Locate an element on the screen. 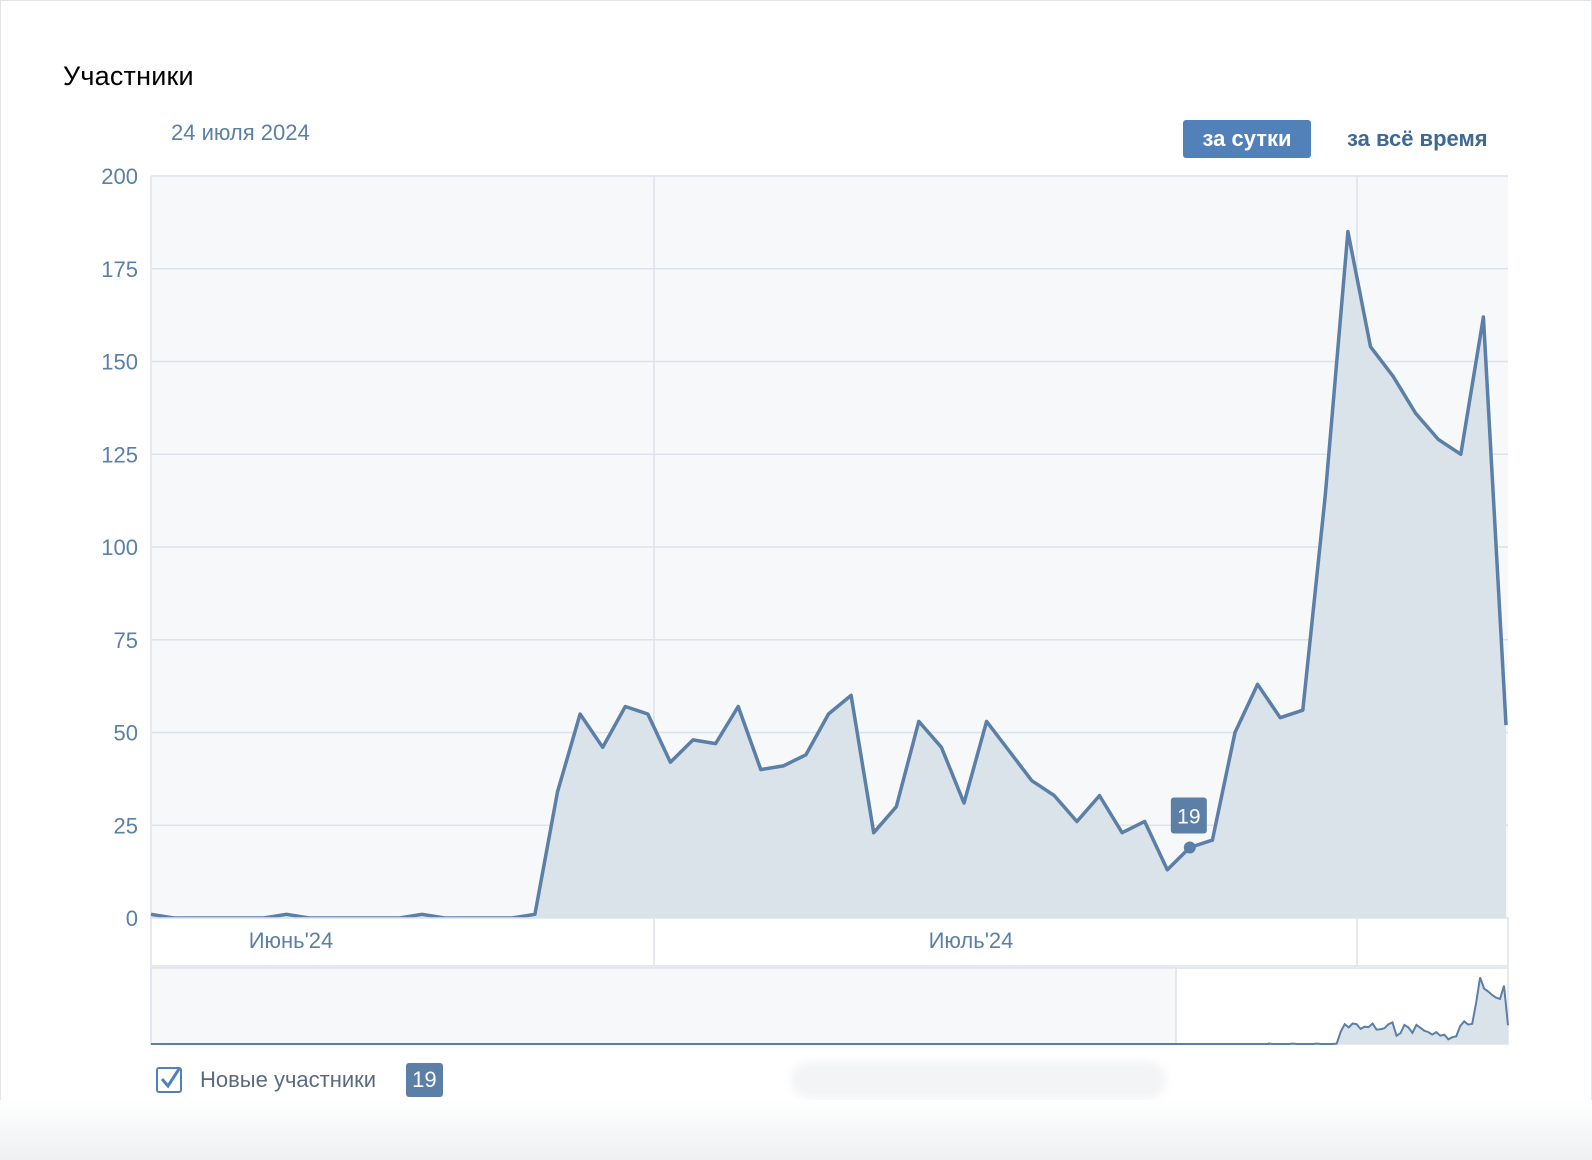  range-navigator is located at coordinates (829, 1006).